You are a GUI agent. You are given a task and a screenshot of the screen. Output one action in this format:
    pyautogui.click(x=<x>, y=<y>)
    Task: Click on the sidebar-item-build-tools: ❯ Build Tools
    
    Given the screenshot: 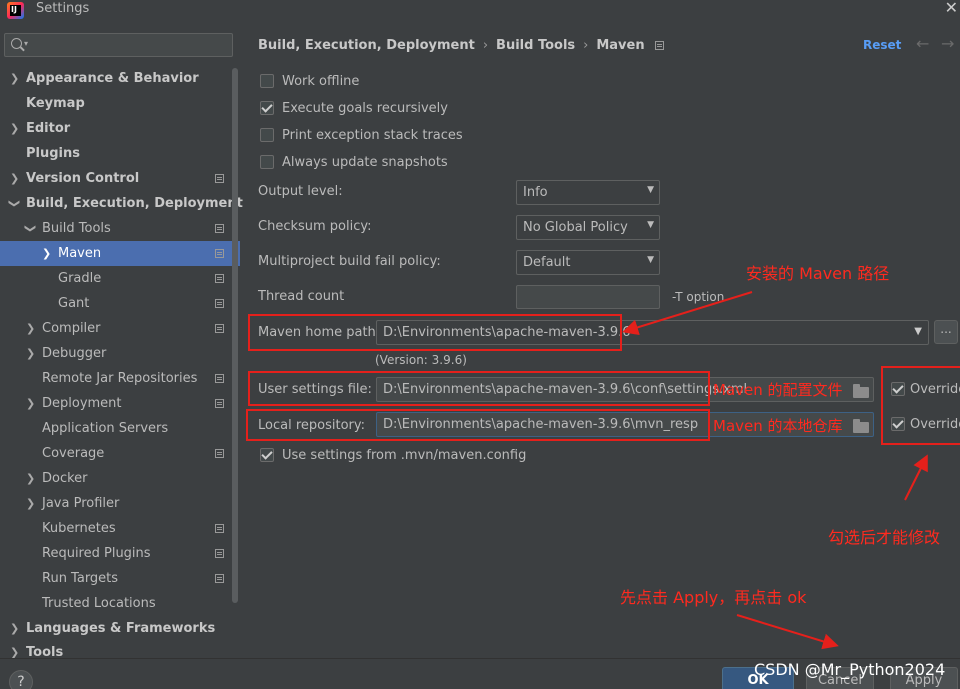 What is the action you would take?
    pyautogui.click(x=116, y=228)
    